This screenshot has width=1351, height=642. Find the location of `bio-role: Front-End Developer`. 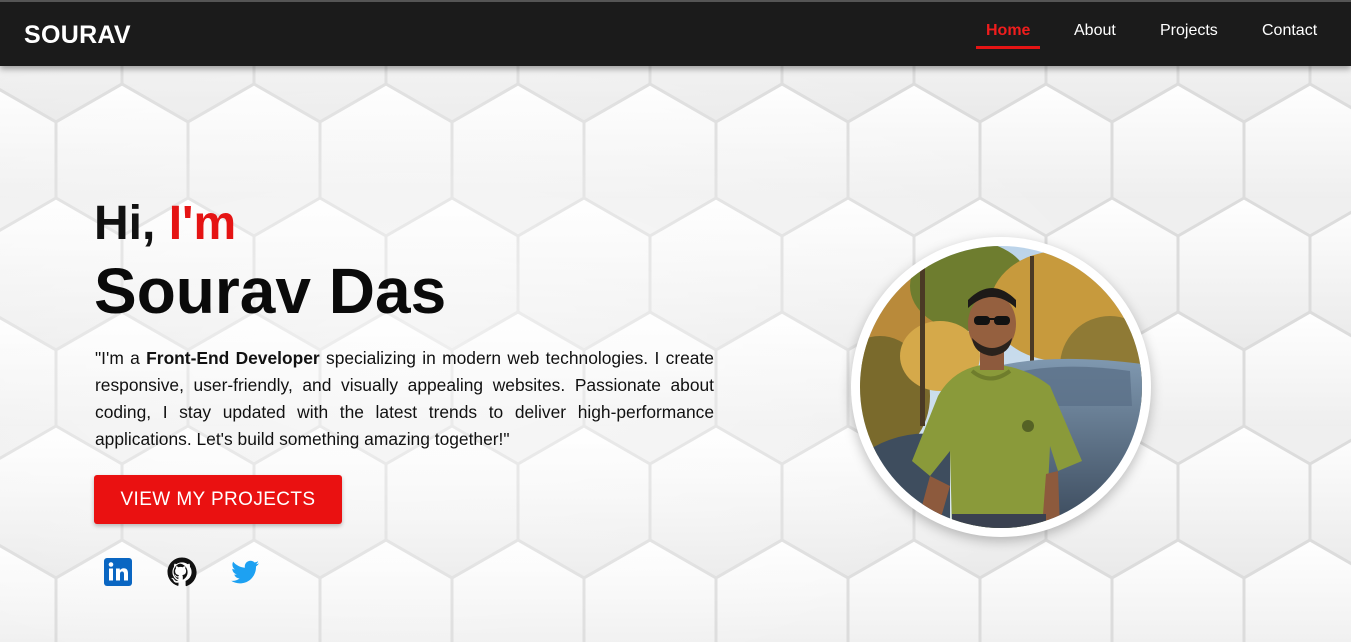

bio-role: Front-End Developer is located at coordinates (233, 358).